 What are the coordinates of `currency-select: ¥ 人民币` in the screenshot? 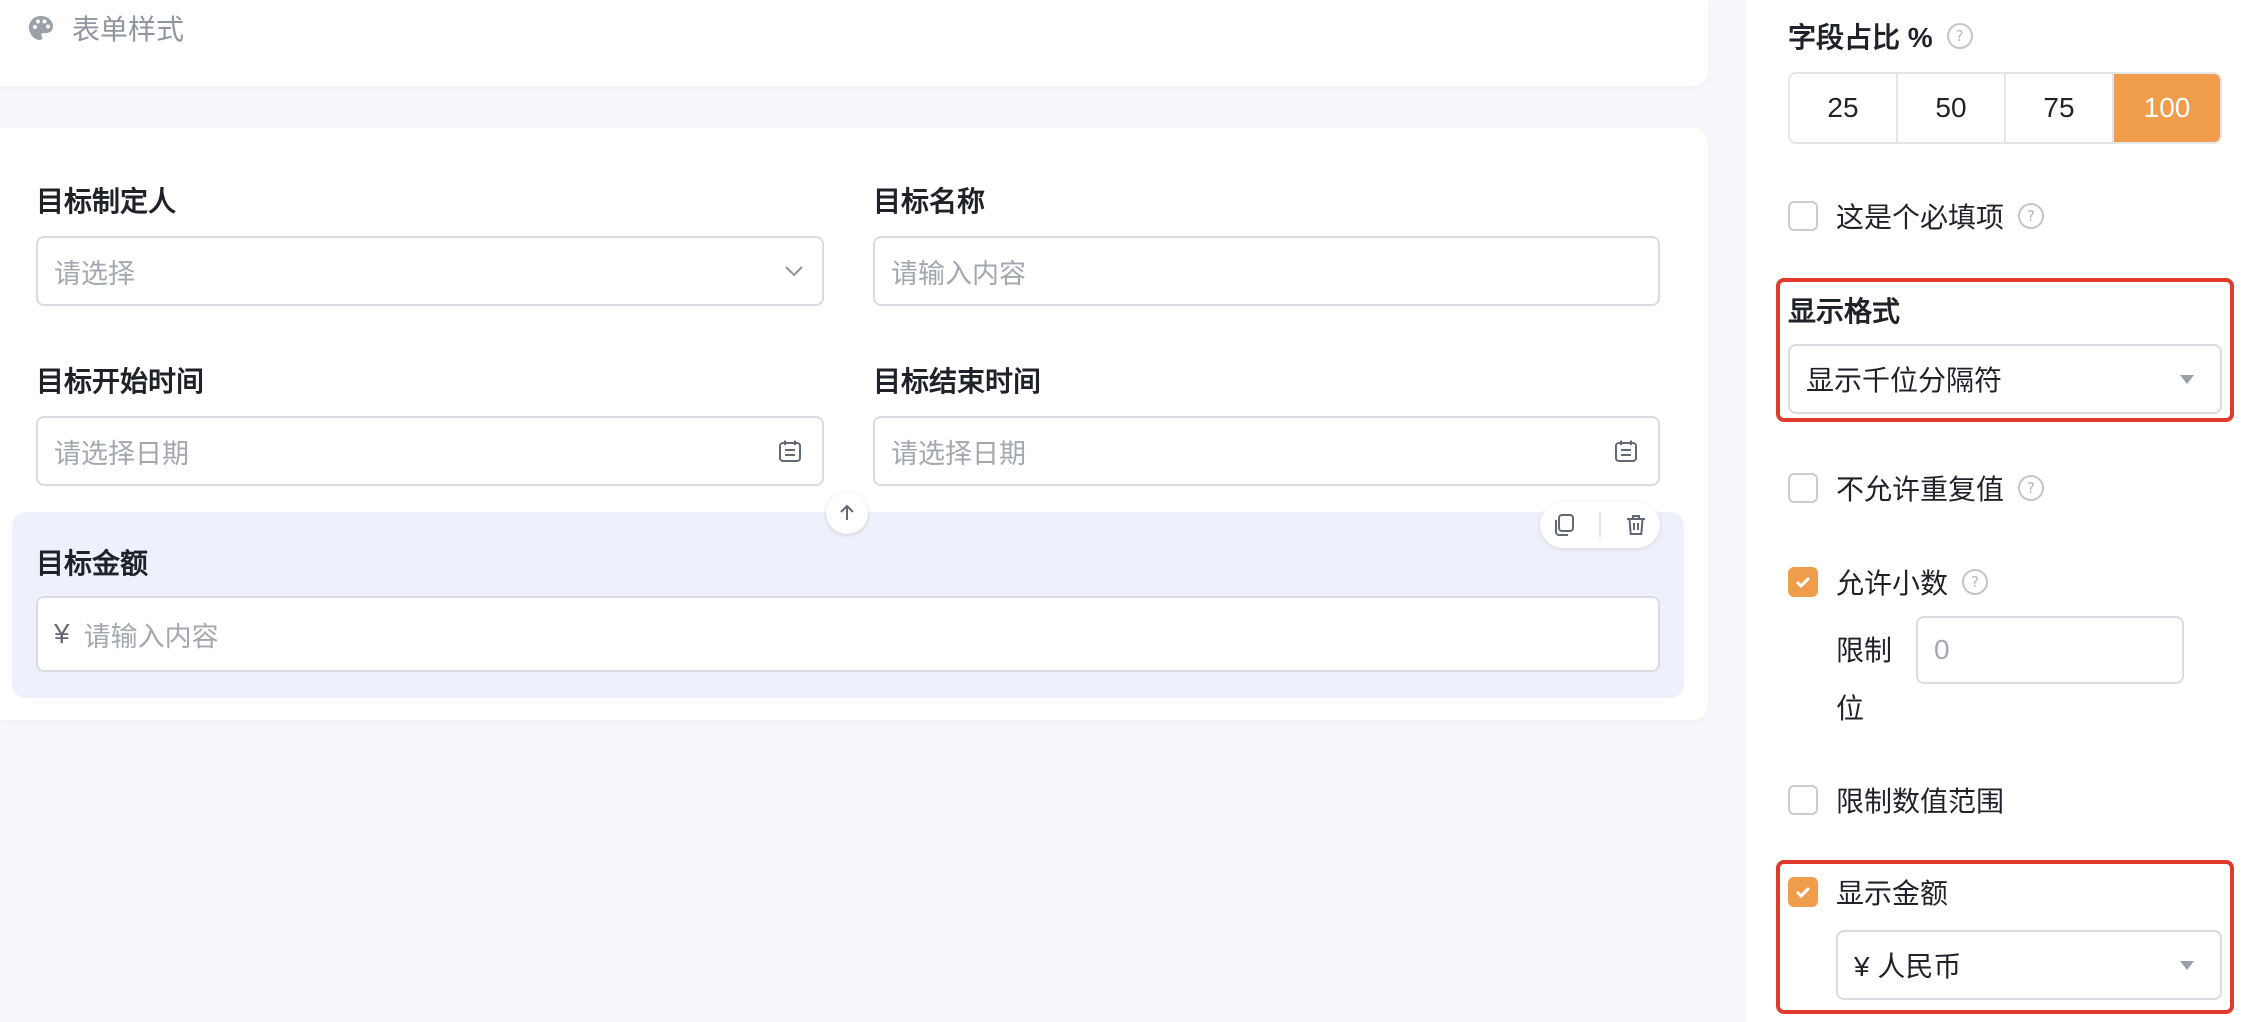 It's located at (2029, 965).